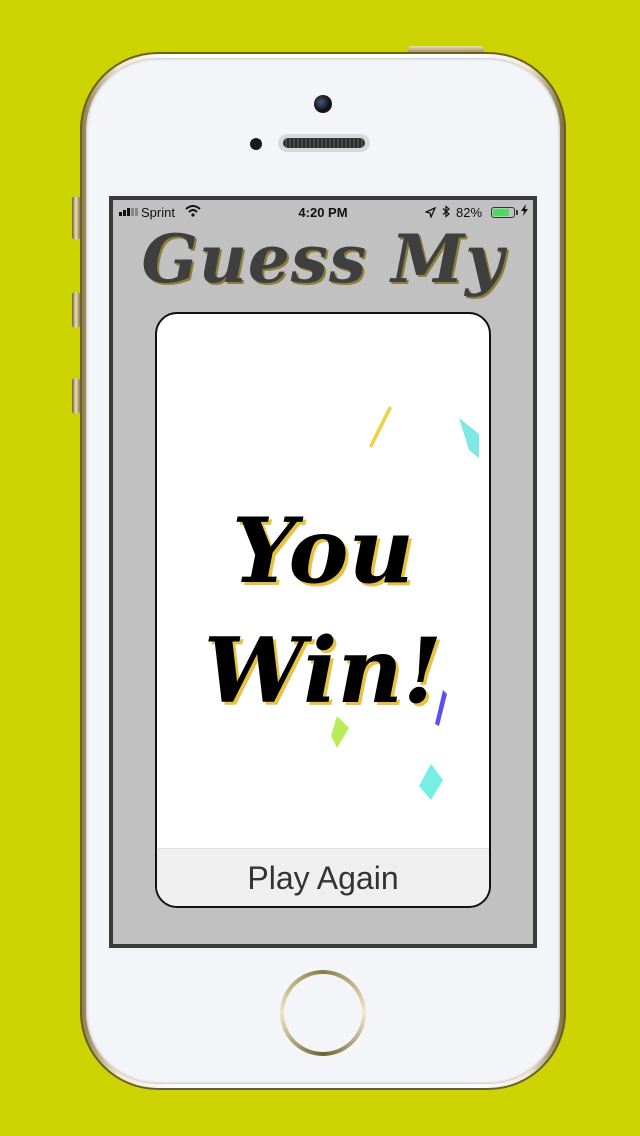  I want to click on sensor-icon, so click(256, 144).